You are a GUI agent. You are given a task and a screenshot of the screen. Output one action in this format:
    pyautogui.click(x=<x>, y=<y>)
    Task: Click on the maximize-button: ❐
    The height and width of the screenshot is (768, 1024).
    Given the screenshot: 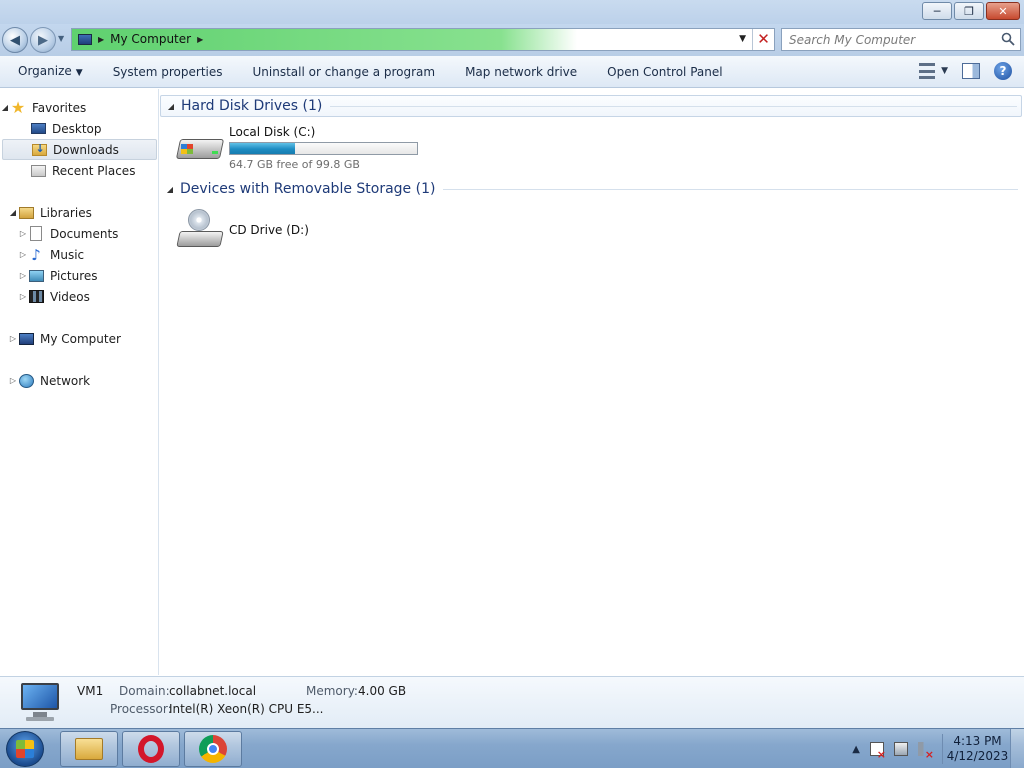 What is the action you would take?
    pyautogui.click(x=969, y=11)
    